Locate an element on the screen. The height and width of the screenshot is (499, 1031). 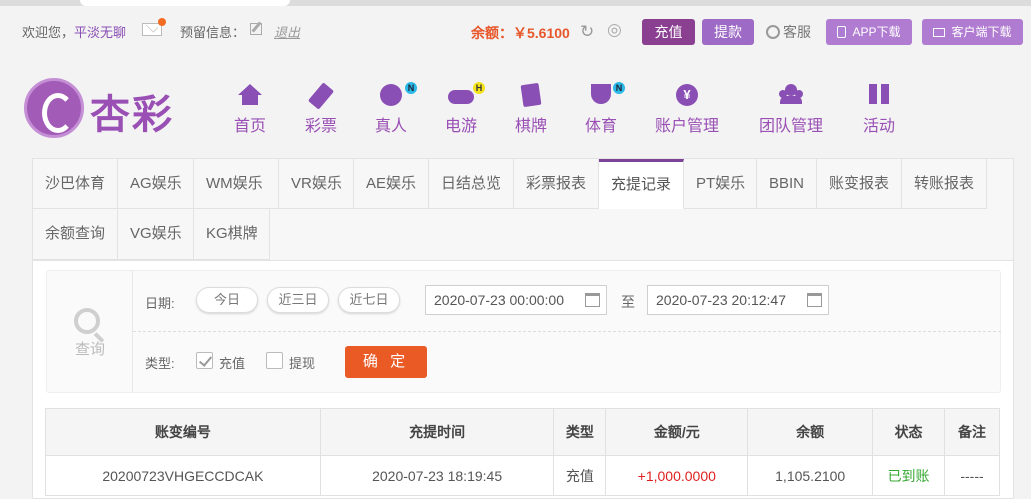
table-header-row: 账变编号 充提时间 类型 金额/元 余额 状态 备注 is located at coordinates (522, 432).